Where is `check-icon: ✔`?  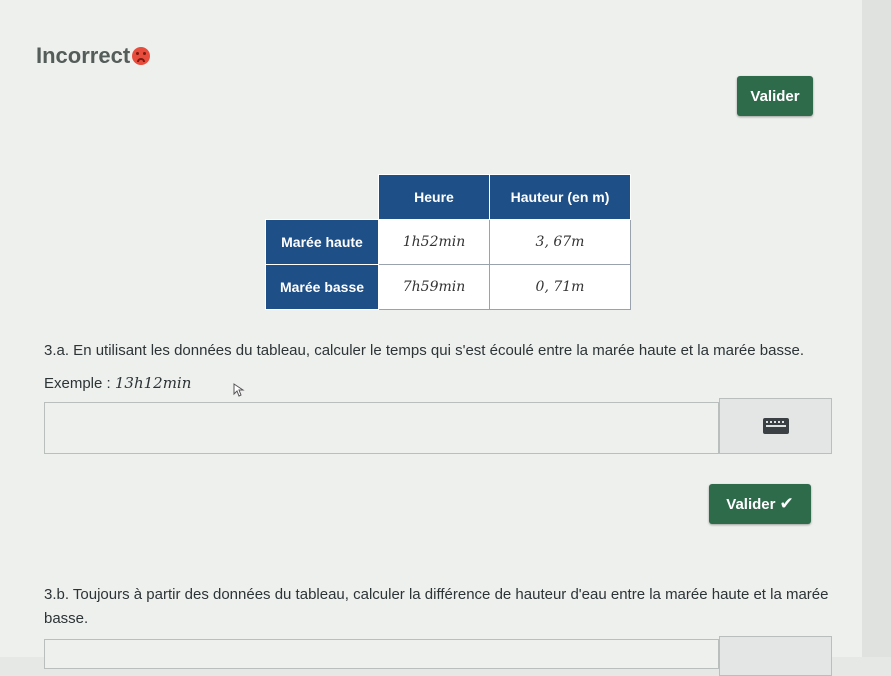
check-icon: ✔ is located at coordinates (786, 503).